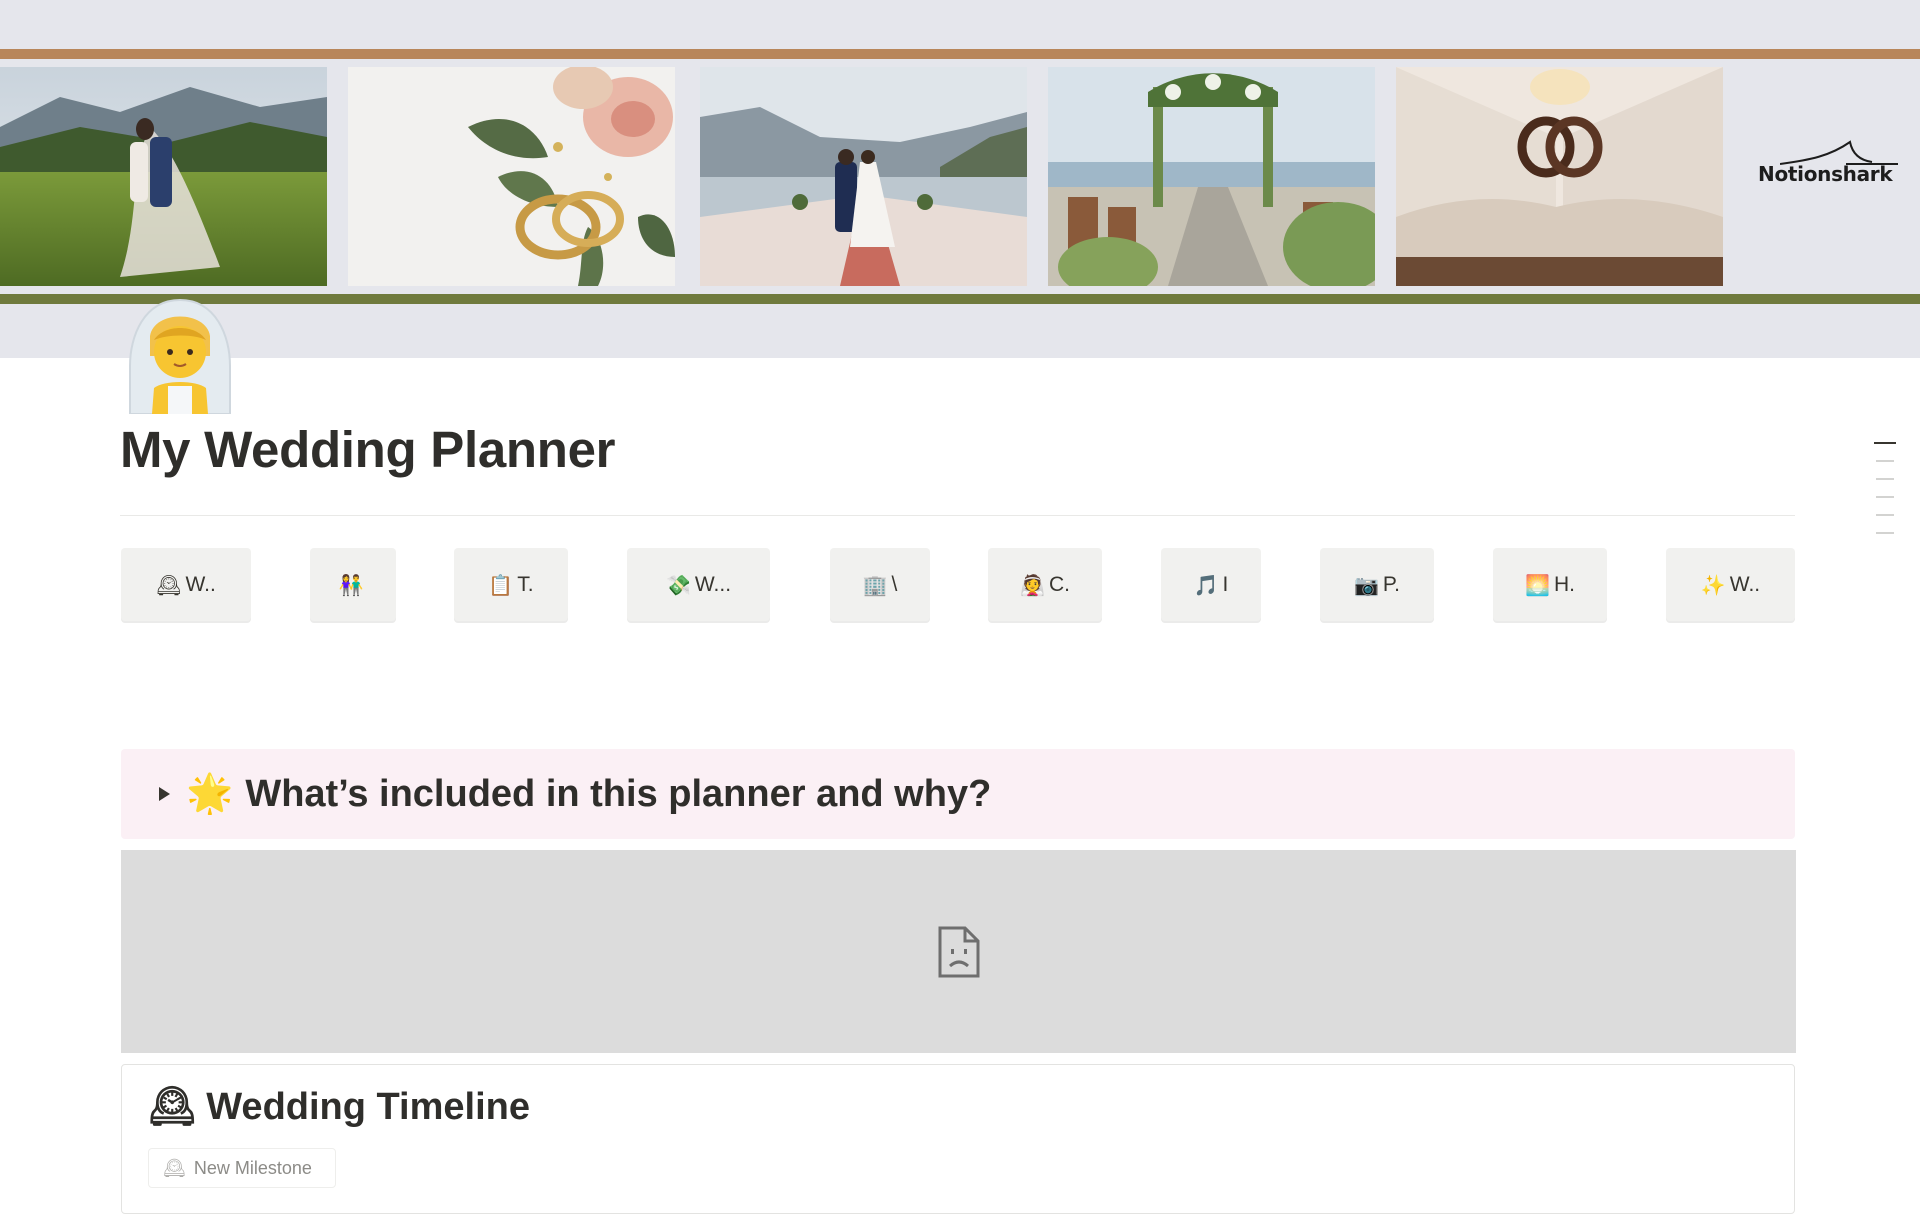  What do you see at coordinates (1537, 584) in the screenshot?
I see `sunrise-icon: 🌅` at bounding box center [1537, 584].